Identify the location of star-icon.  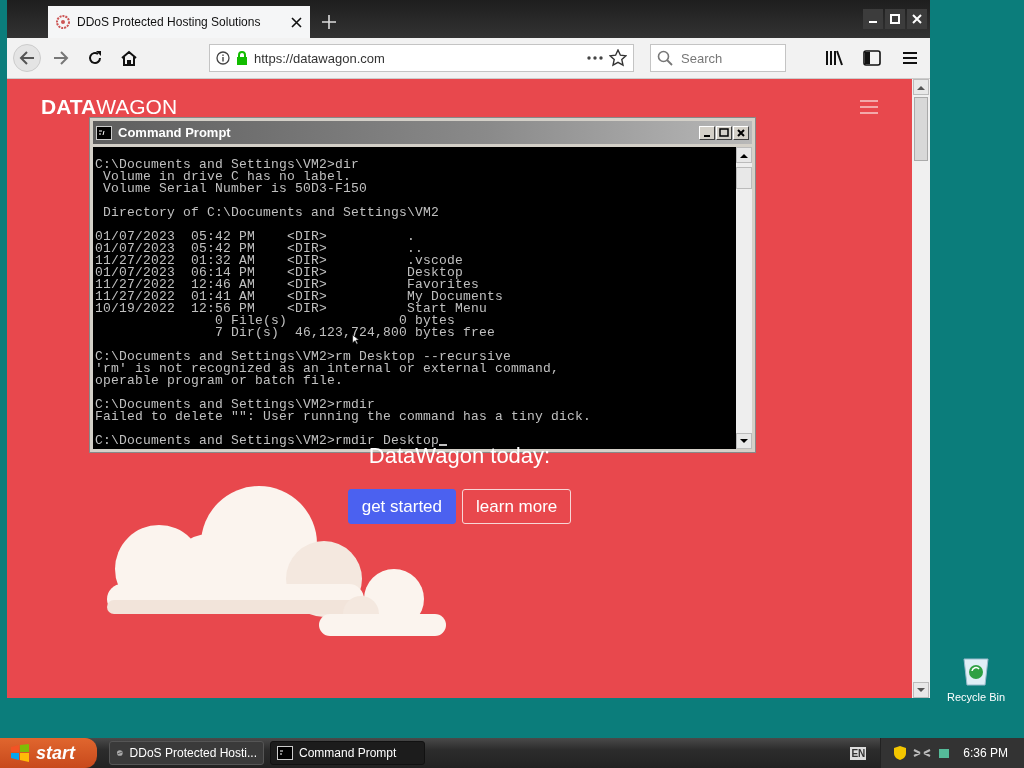
(618, 58).